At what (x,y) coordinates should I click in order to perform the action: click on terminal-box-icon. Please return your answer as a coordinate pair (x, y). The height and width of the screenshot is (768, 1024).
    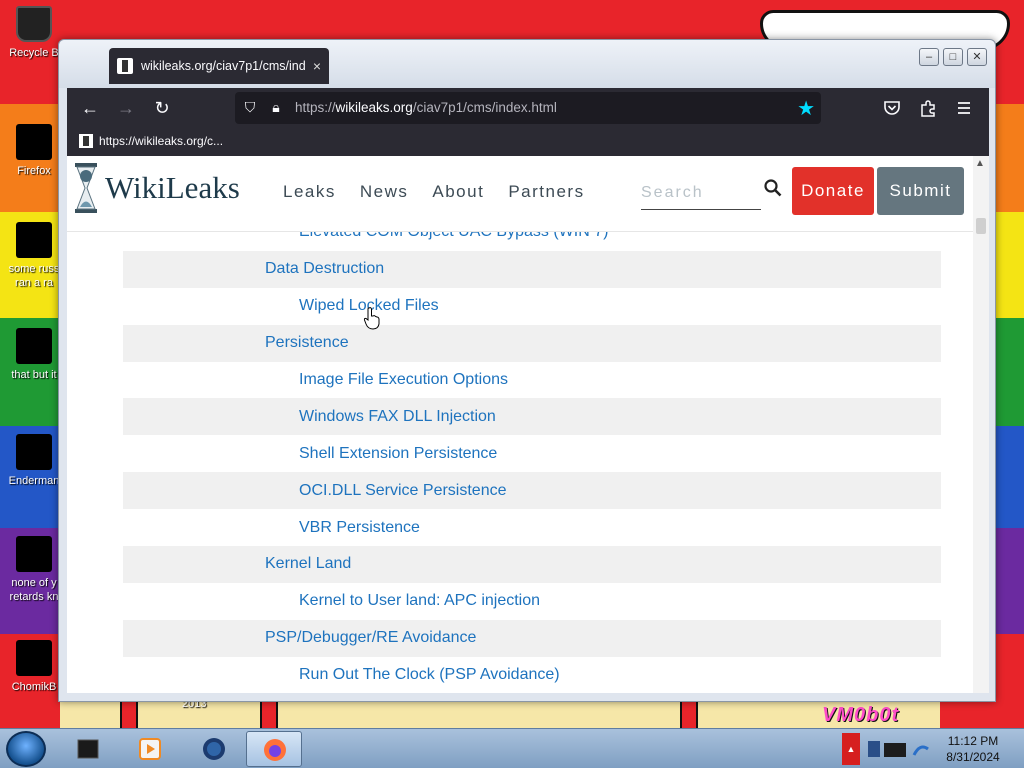
    Looking at the image, I should click on (88, 749).